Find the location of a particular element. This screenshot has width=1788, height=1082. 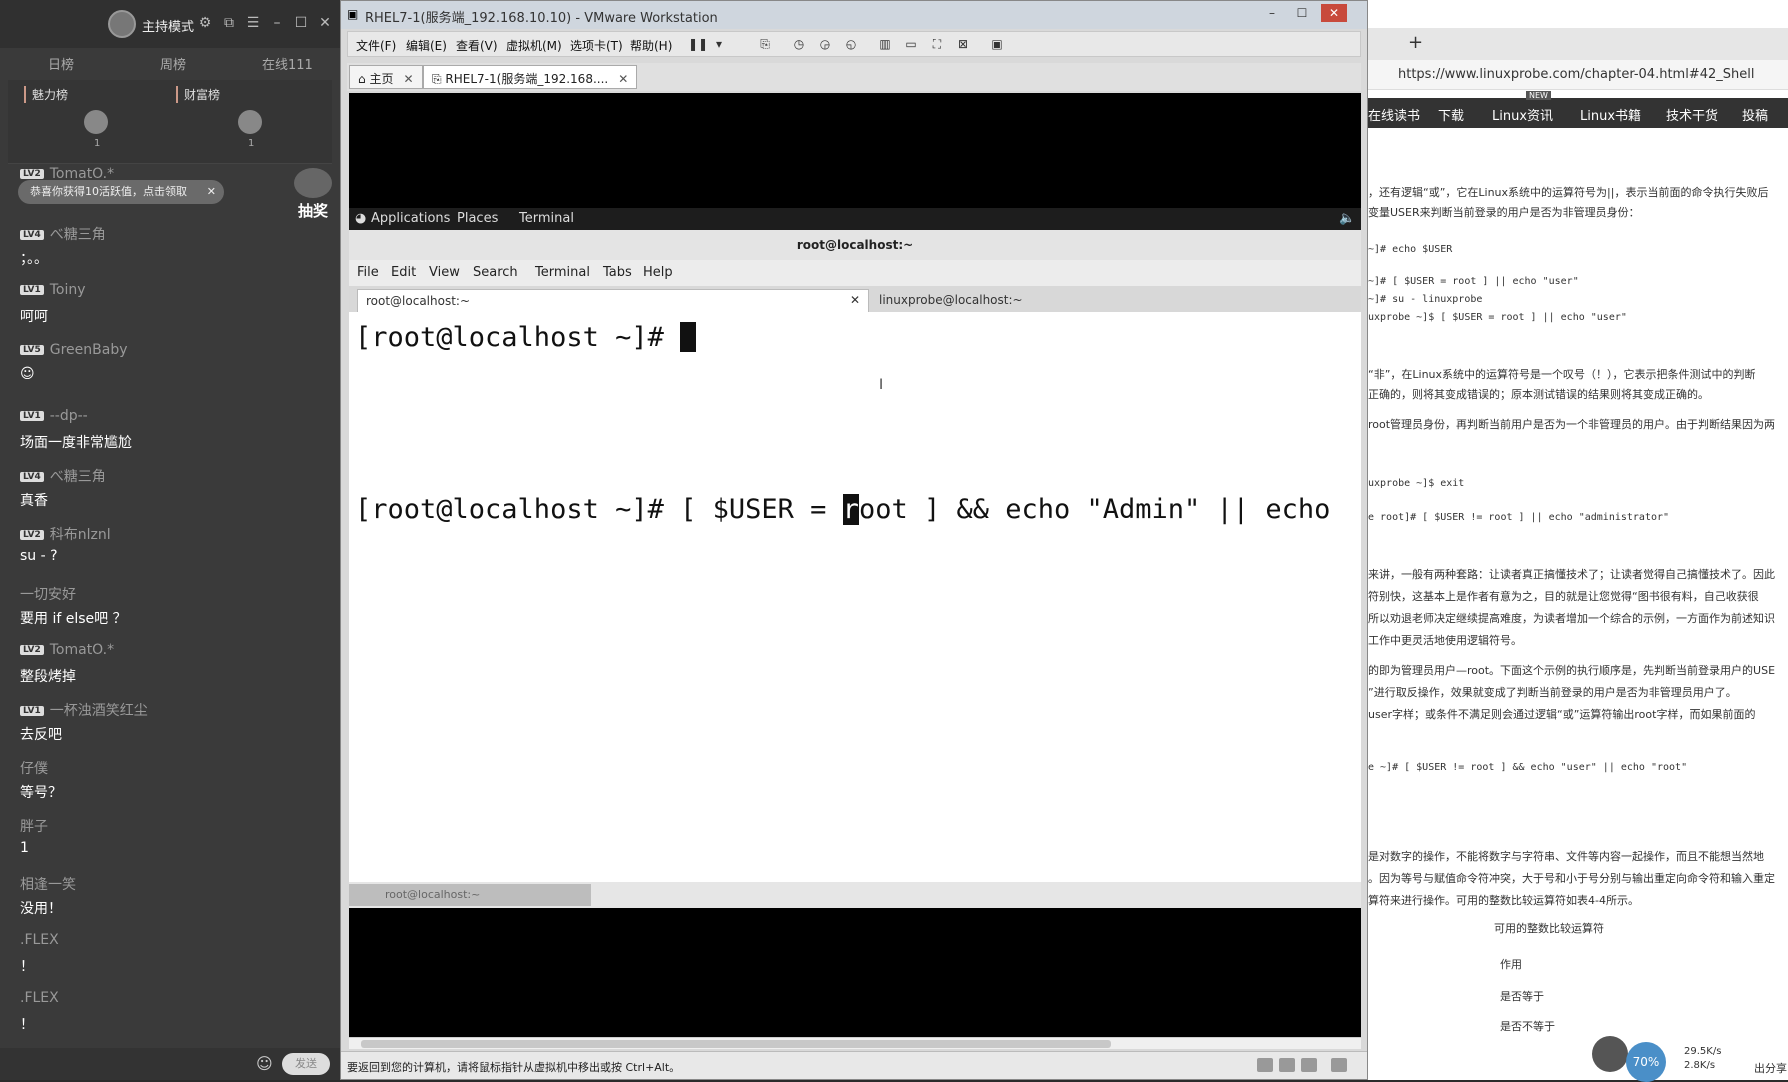

menu-file: 文件(F) is located at coordinates (376, 45).